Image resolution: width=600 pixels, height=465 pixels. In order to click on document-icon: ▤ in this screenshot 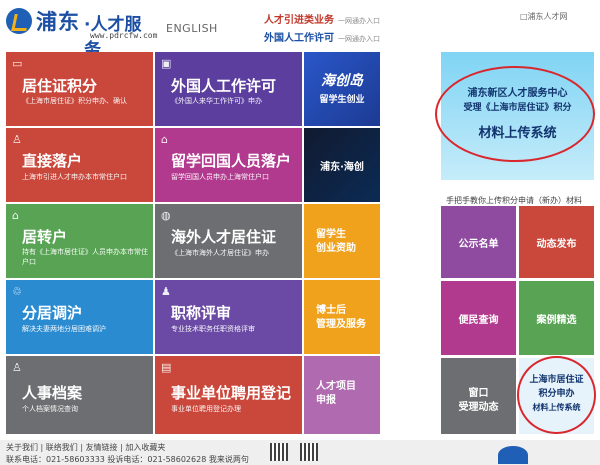, I will do `click(166, 367)`.